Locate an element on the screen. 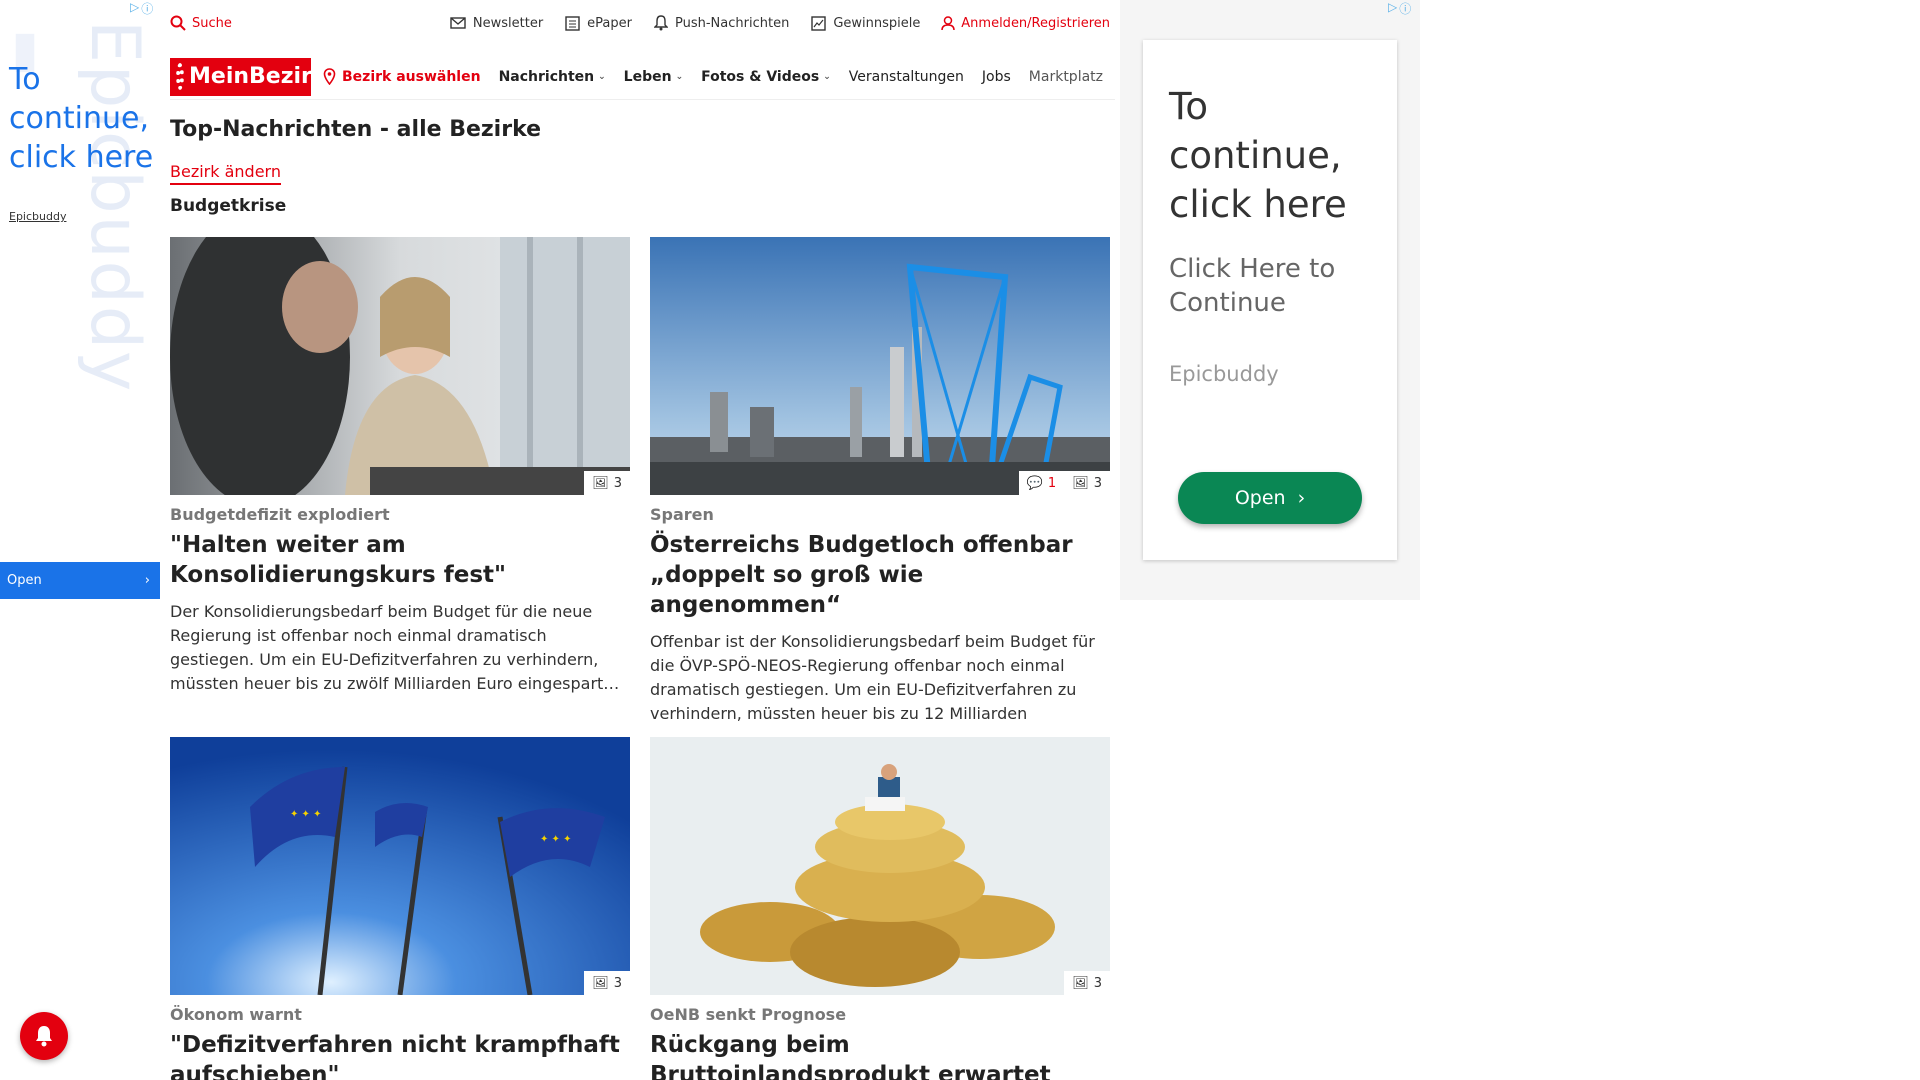 The height and width of the screenshot is (1080, 1920). mail-icon is located at coordinates (458, 23).